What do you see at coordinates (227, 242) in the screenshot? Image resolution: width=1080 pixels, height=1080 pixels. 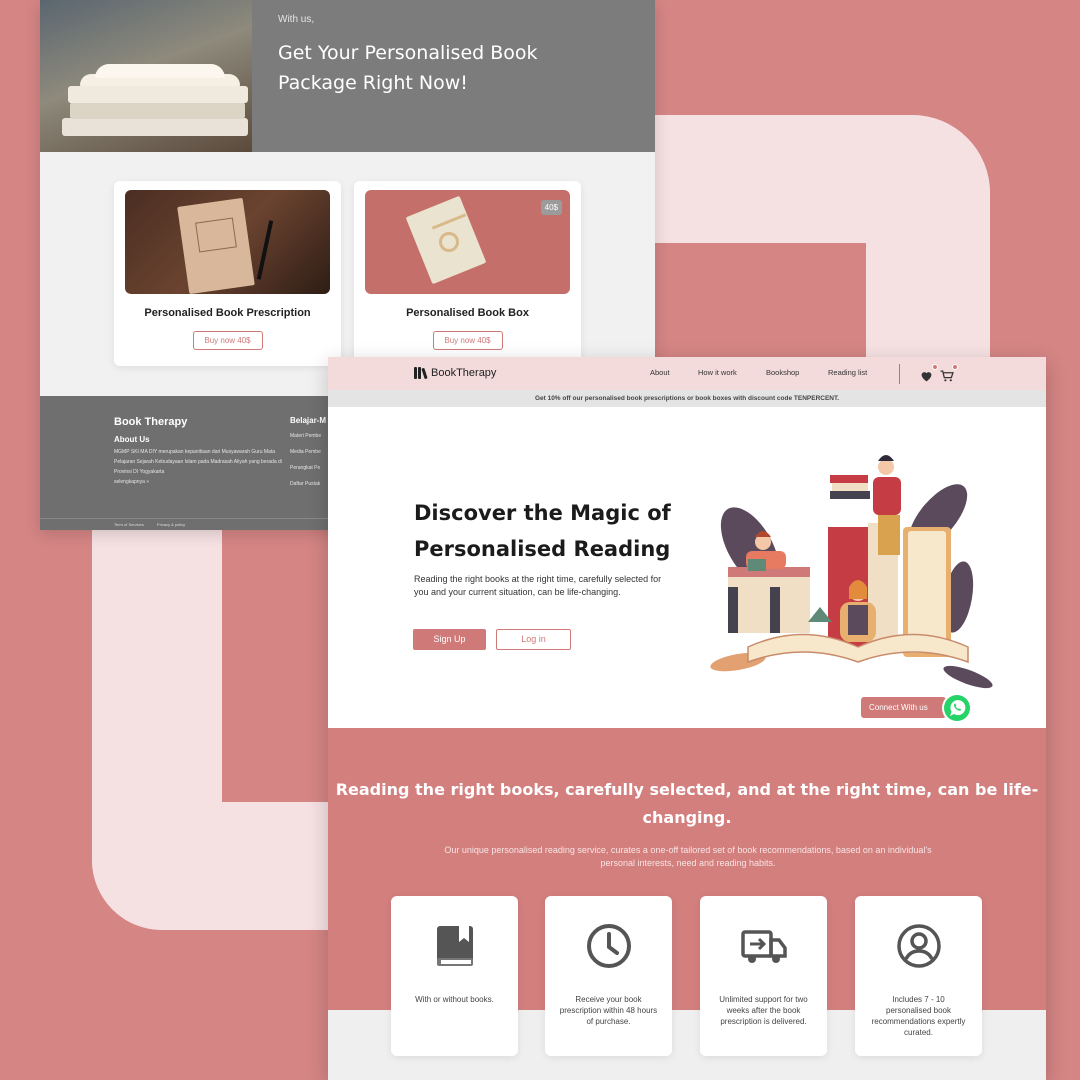 I see `prescription-photo` at bounding box center [227, 242].